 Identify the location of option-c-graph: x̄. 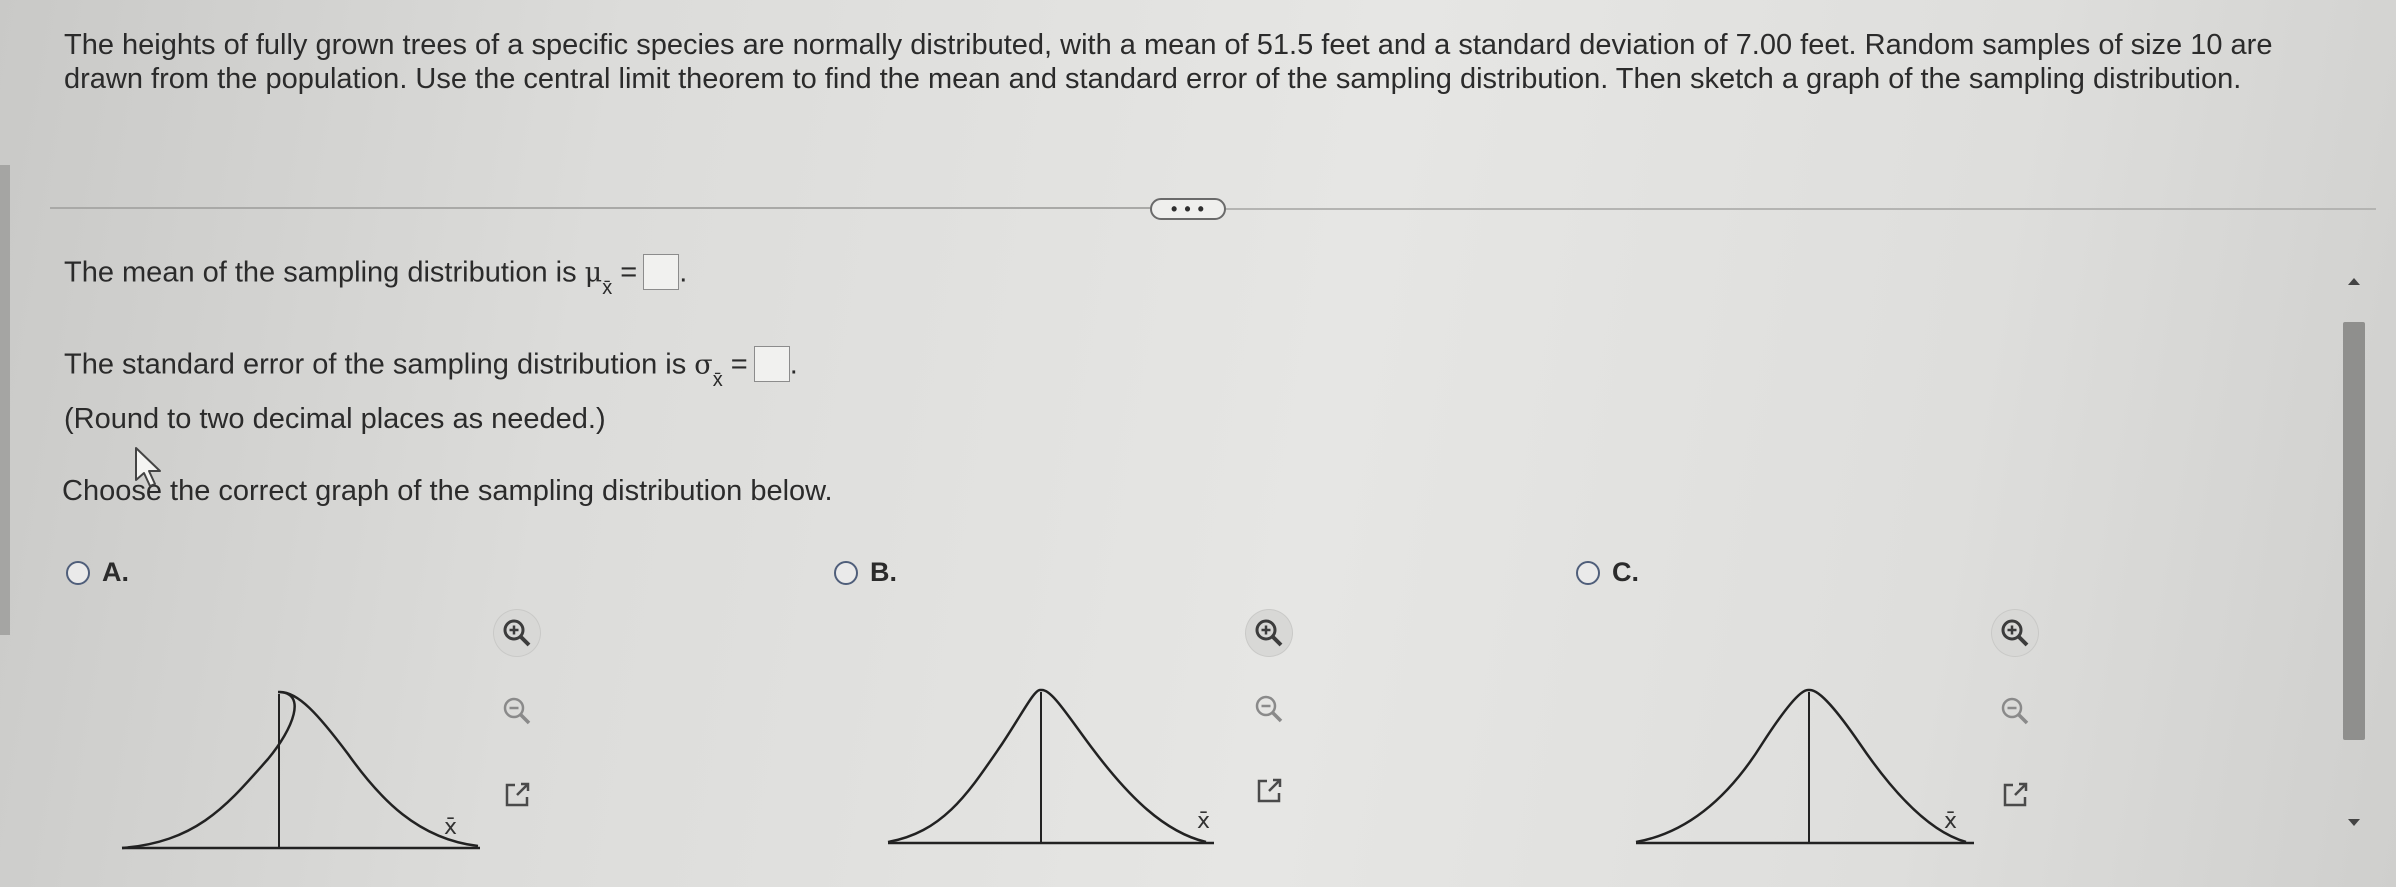
(1804, 766).